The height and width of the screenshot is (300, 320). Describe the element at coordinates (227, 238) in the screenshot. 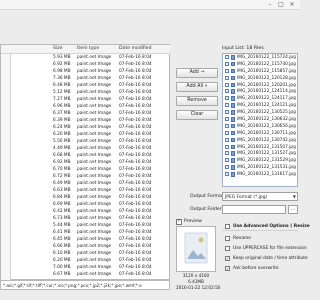

I see `rename-checkbox` at that location.